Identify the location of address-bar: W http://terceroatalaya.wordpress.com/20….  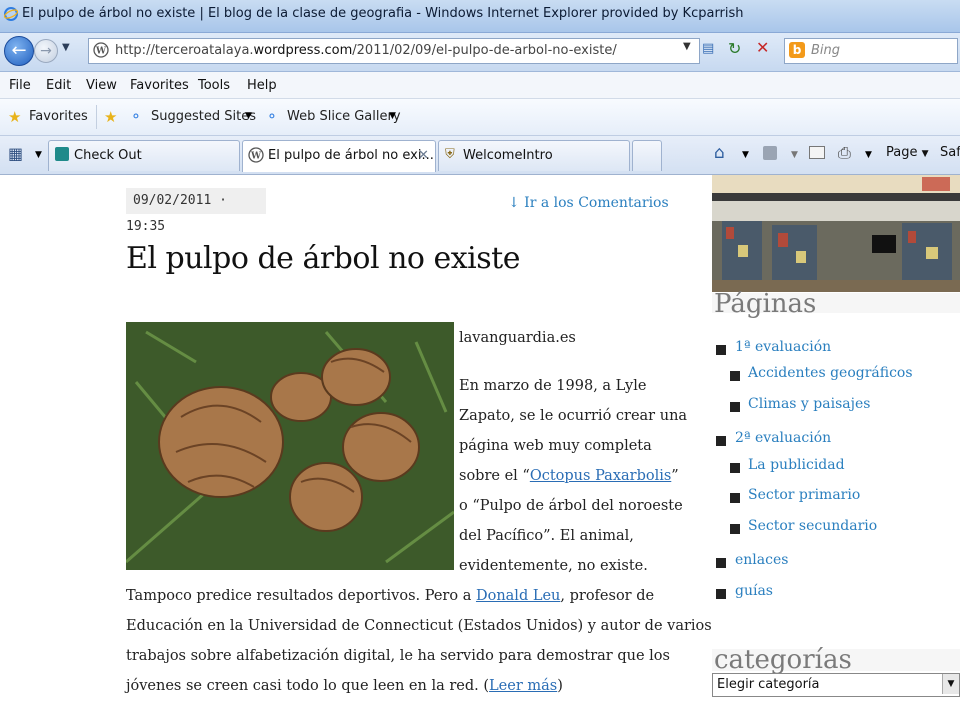
(394, 51).